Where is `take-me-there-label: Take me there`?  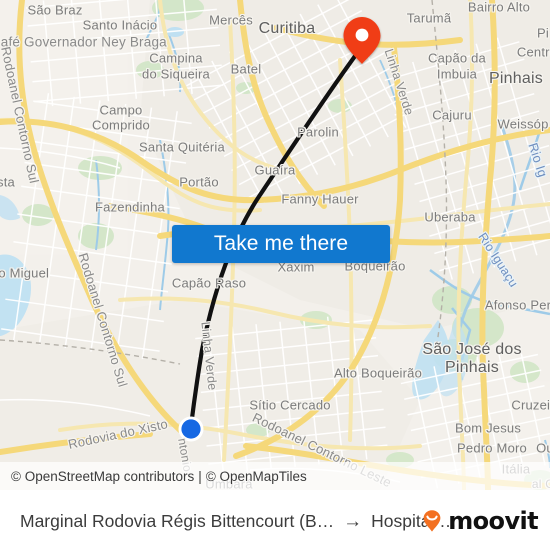
take-me-there-label: Take me there is located at coordinates (281, 243).